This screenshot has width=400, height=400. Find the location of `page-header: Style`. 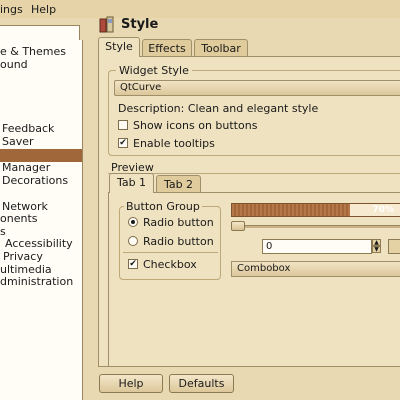

page-header: Style is located at coordinates (249, 26).